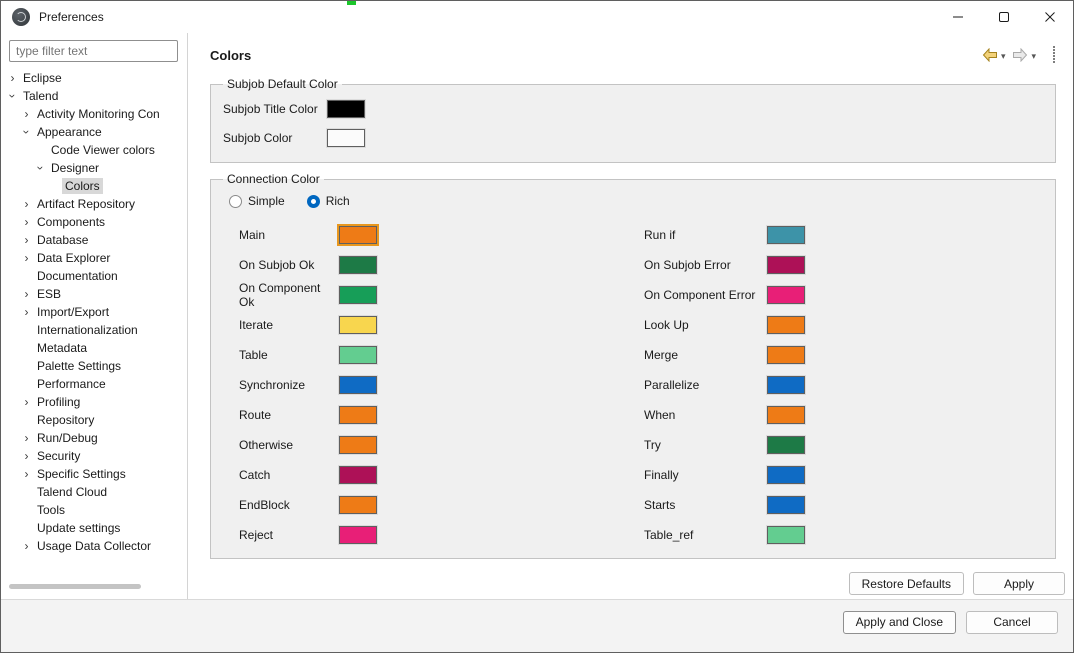 This screenshot has width=1074, height=653. Describe the element at coordinates (94, 312) in the screenshot. I see `tree-item-import-export: › Import/Export` at that location.